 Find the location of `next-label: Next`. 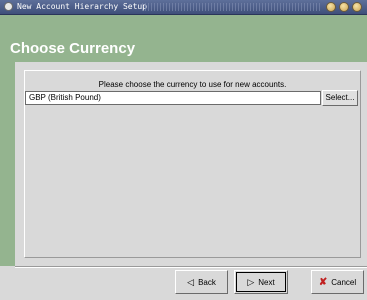

next-label: Next is located at coordinates (266, 282).